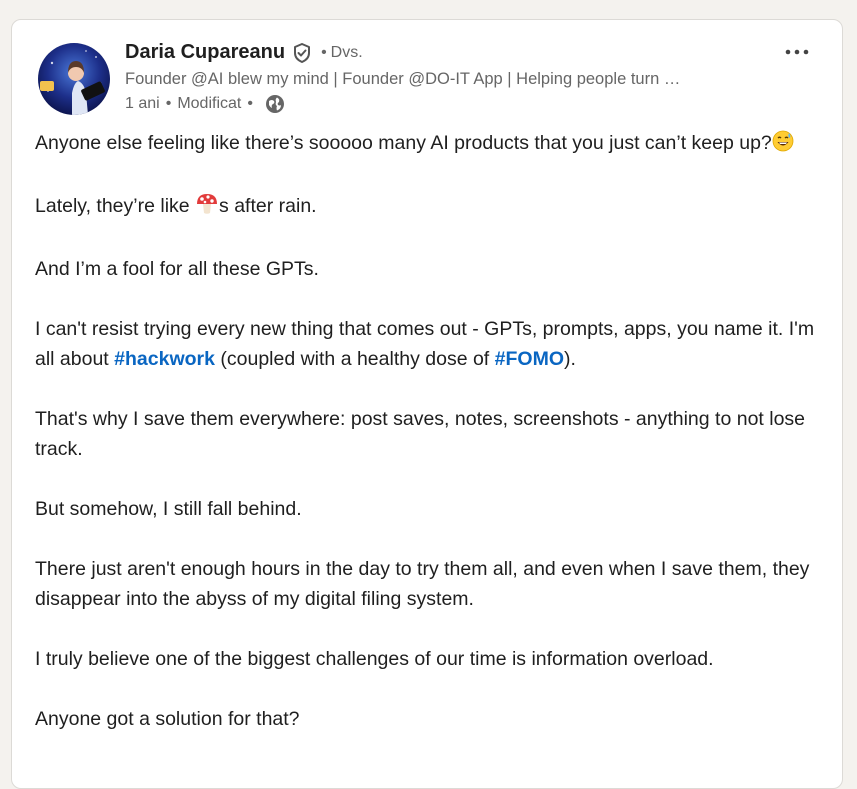 Image resolution: width=857 pixels, height=789 pixels. Describe the element at coordinates (167, 719) in the screenshot. I see `post-paragraph: Anyone got a solution for that?` at that location.